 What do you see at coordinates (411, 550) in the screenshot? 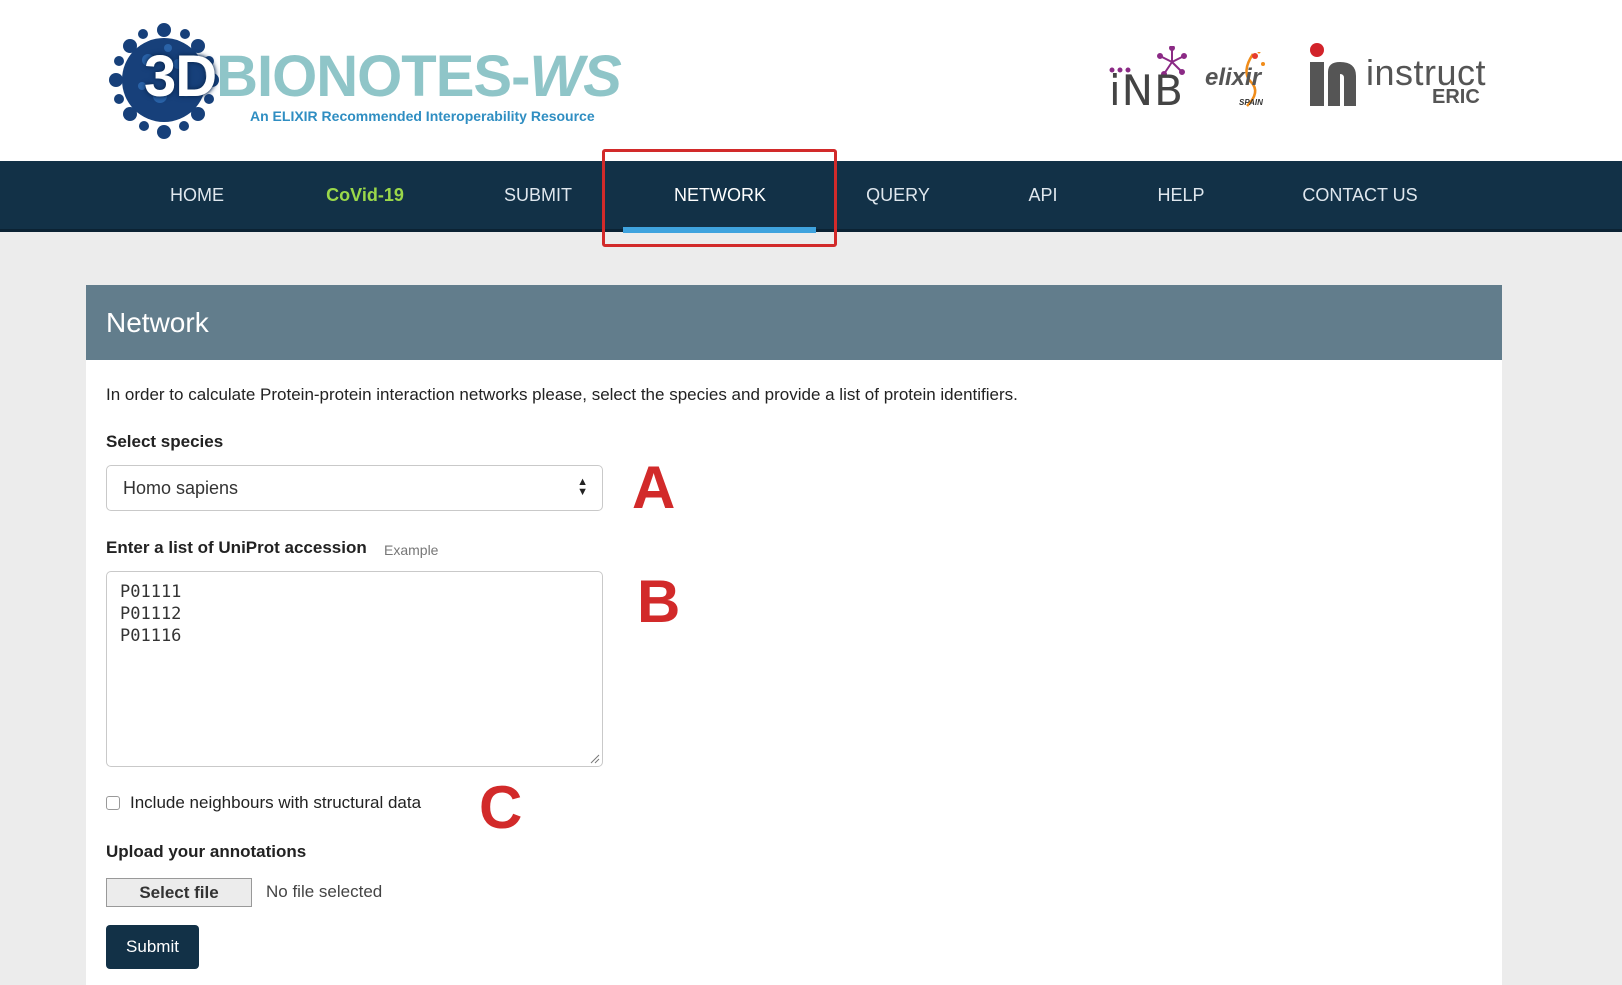
I see `example-link: Example` at bounding box center [411, 550].